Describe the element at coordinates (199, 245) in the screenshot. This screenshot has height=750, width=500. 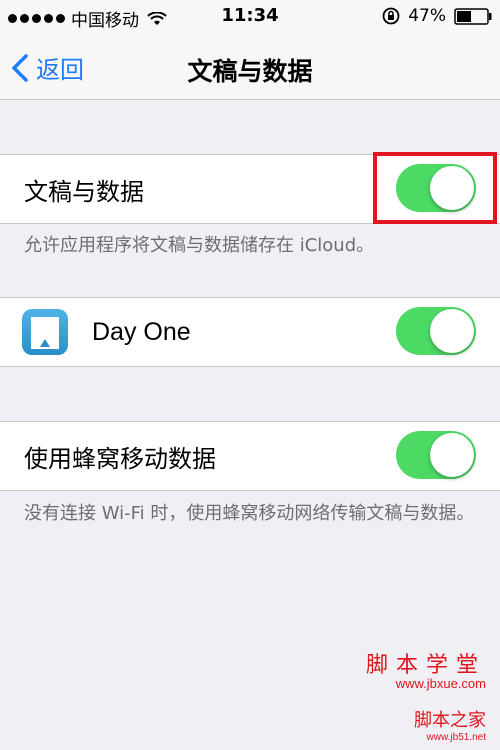
I see `documents-data-footer: 允许应用程序将文稿与数据储存在 iCloud。` at that location.